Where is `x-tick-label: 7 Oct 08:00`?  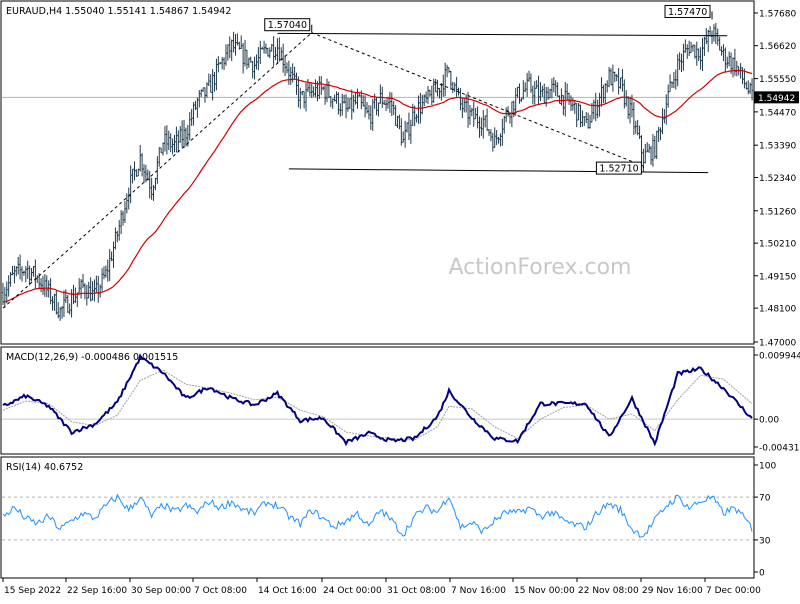
x-tick-label: 7 Oct 08:00 is located at coordinates (220, 591).